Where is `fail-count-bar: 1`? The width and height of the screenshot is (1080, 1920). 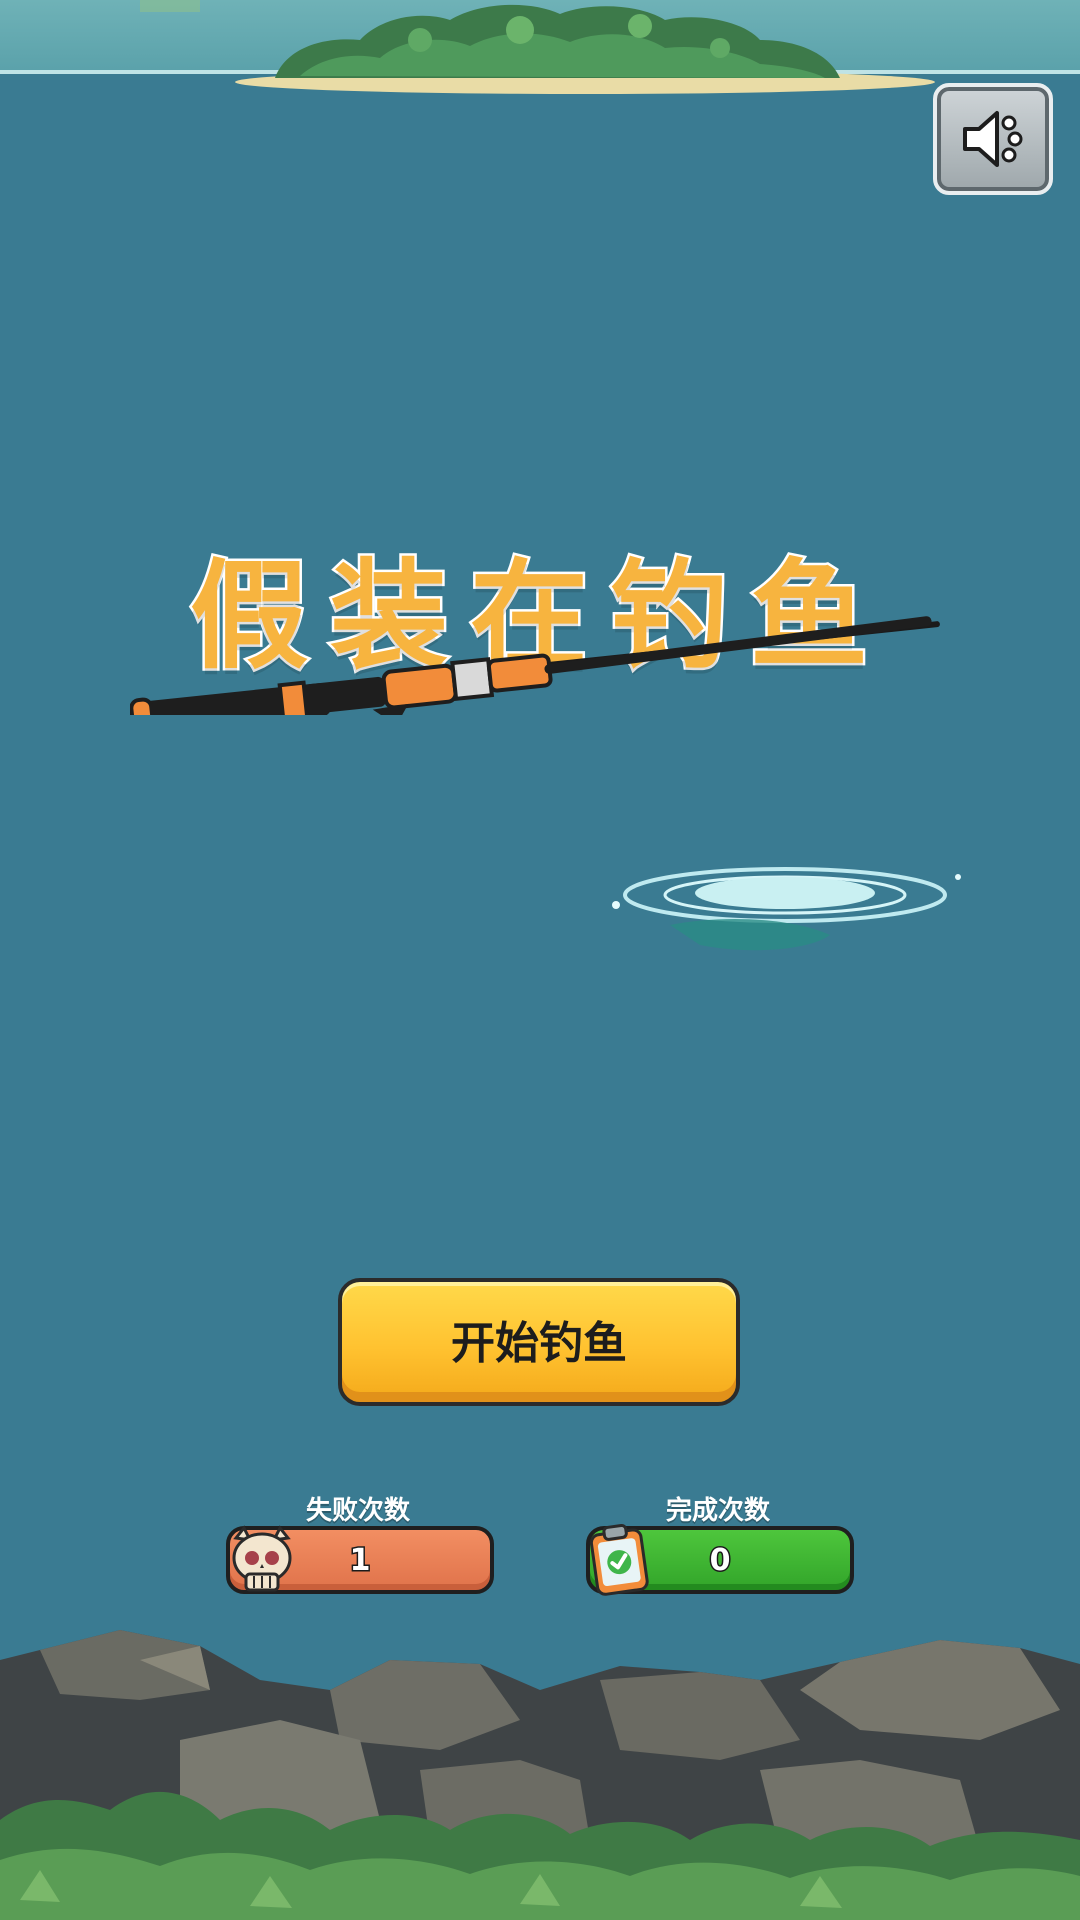 fail-count-bar: 1 is located at coordinates (360, 1559).